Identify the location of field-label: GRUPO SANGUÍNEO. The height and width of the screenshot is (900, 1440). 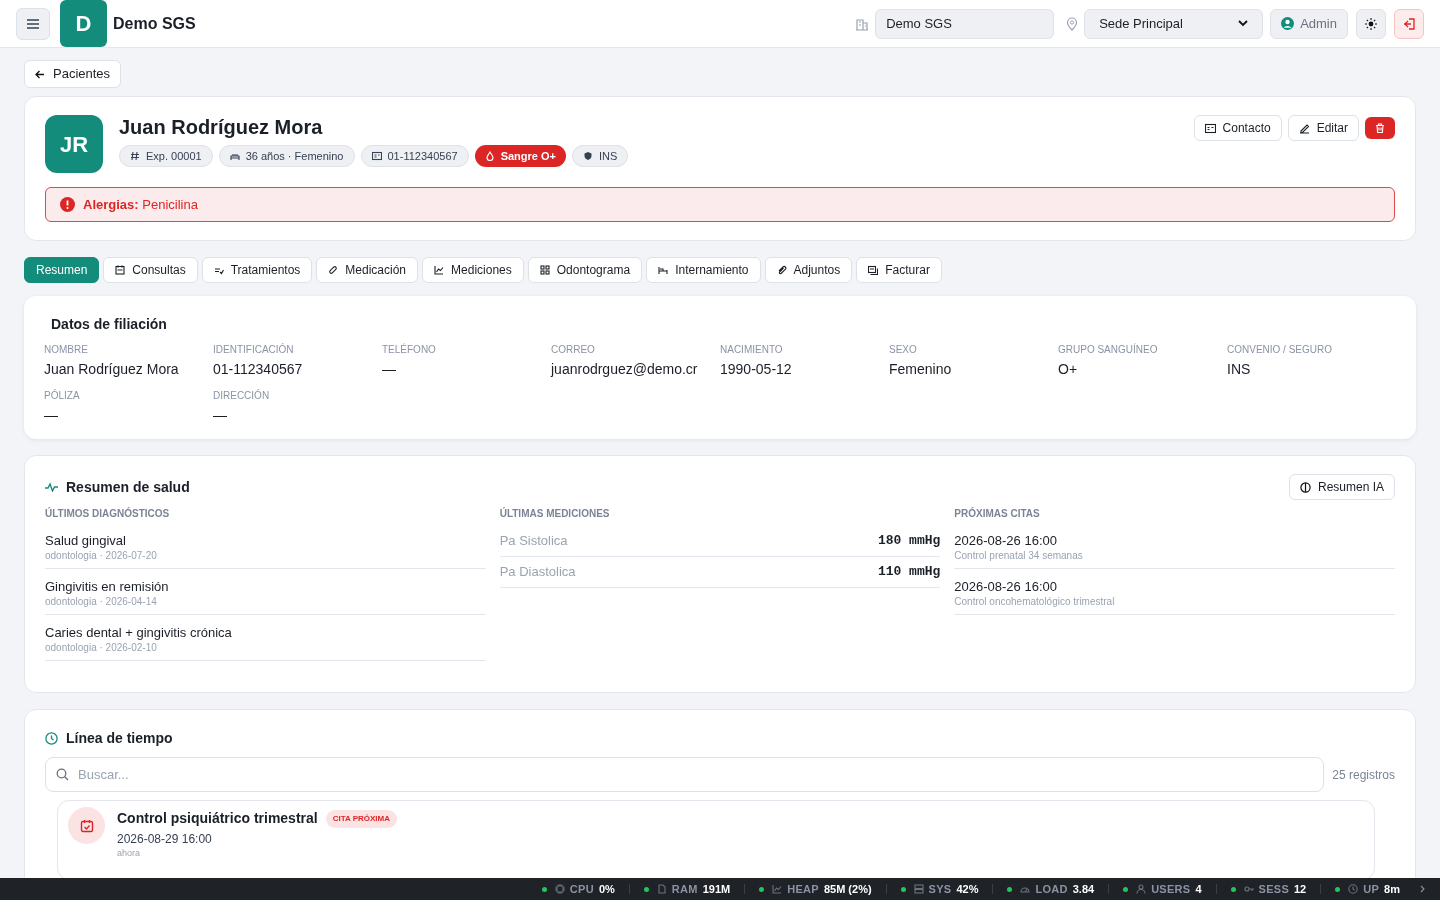
(1108, 350).